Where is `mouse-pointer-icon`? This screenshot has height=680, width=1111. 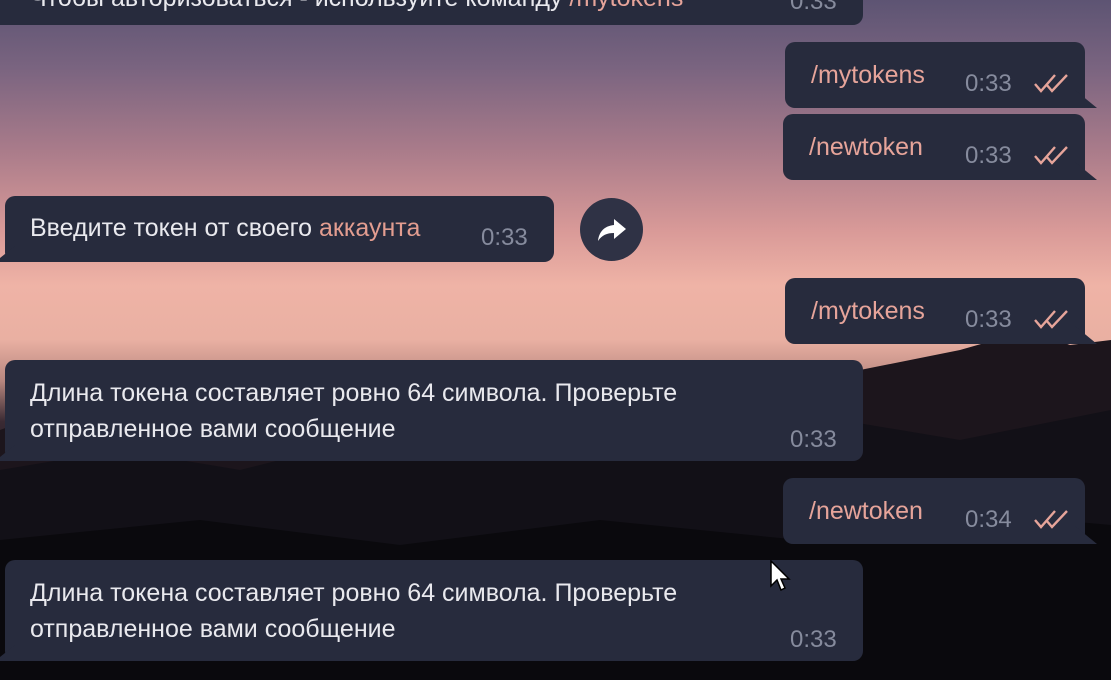
mouse-pointer-icon is located at coordinates (780, 576).